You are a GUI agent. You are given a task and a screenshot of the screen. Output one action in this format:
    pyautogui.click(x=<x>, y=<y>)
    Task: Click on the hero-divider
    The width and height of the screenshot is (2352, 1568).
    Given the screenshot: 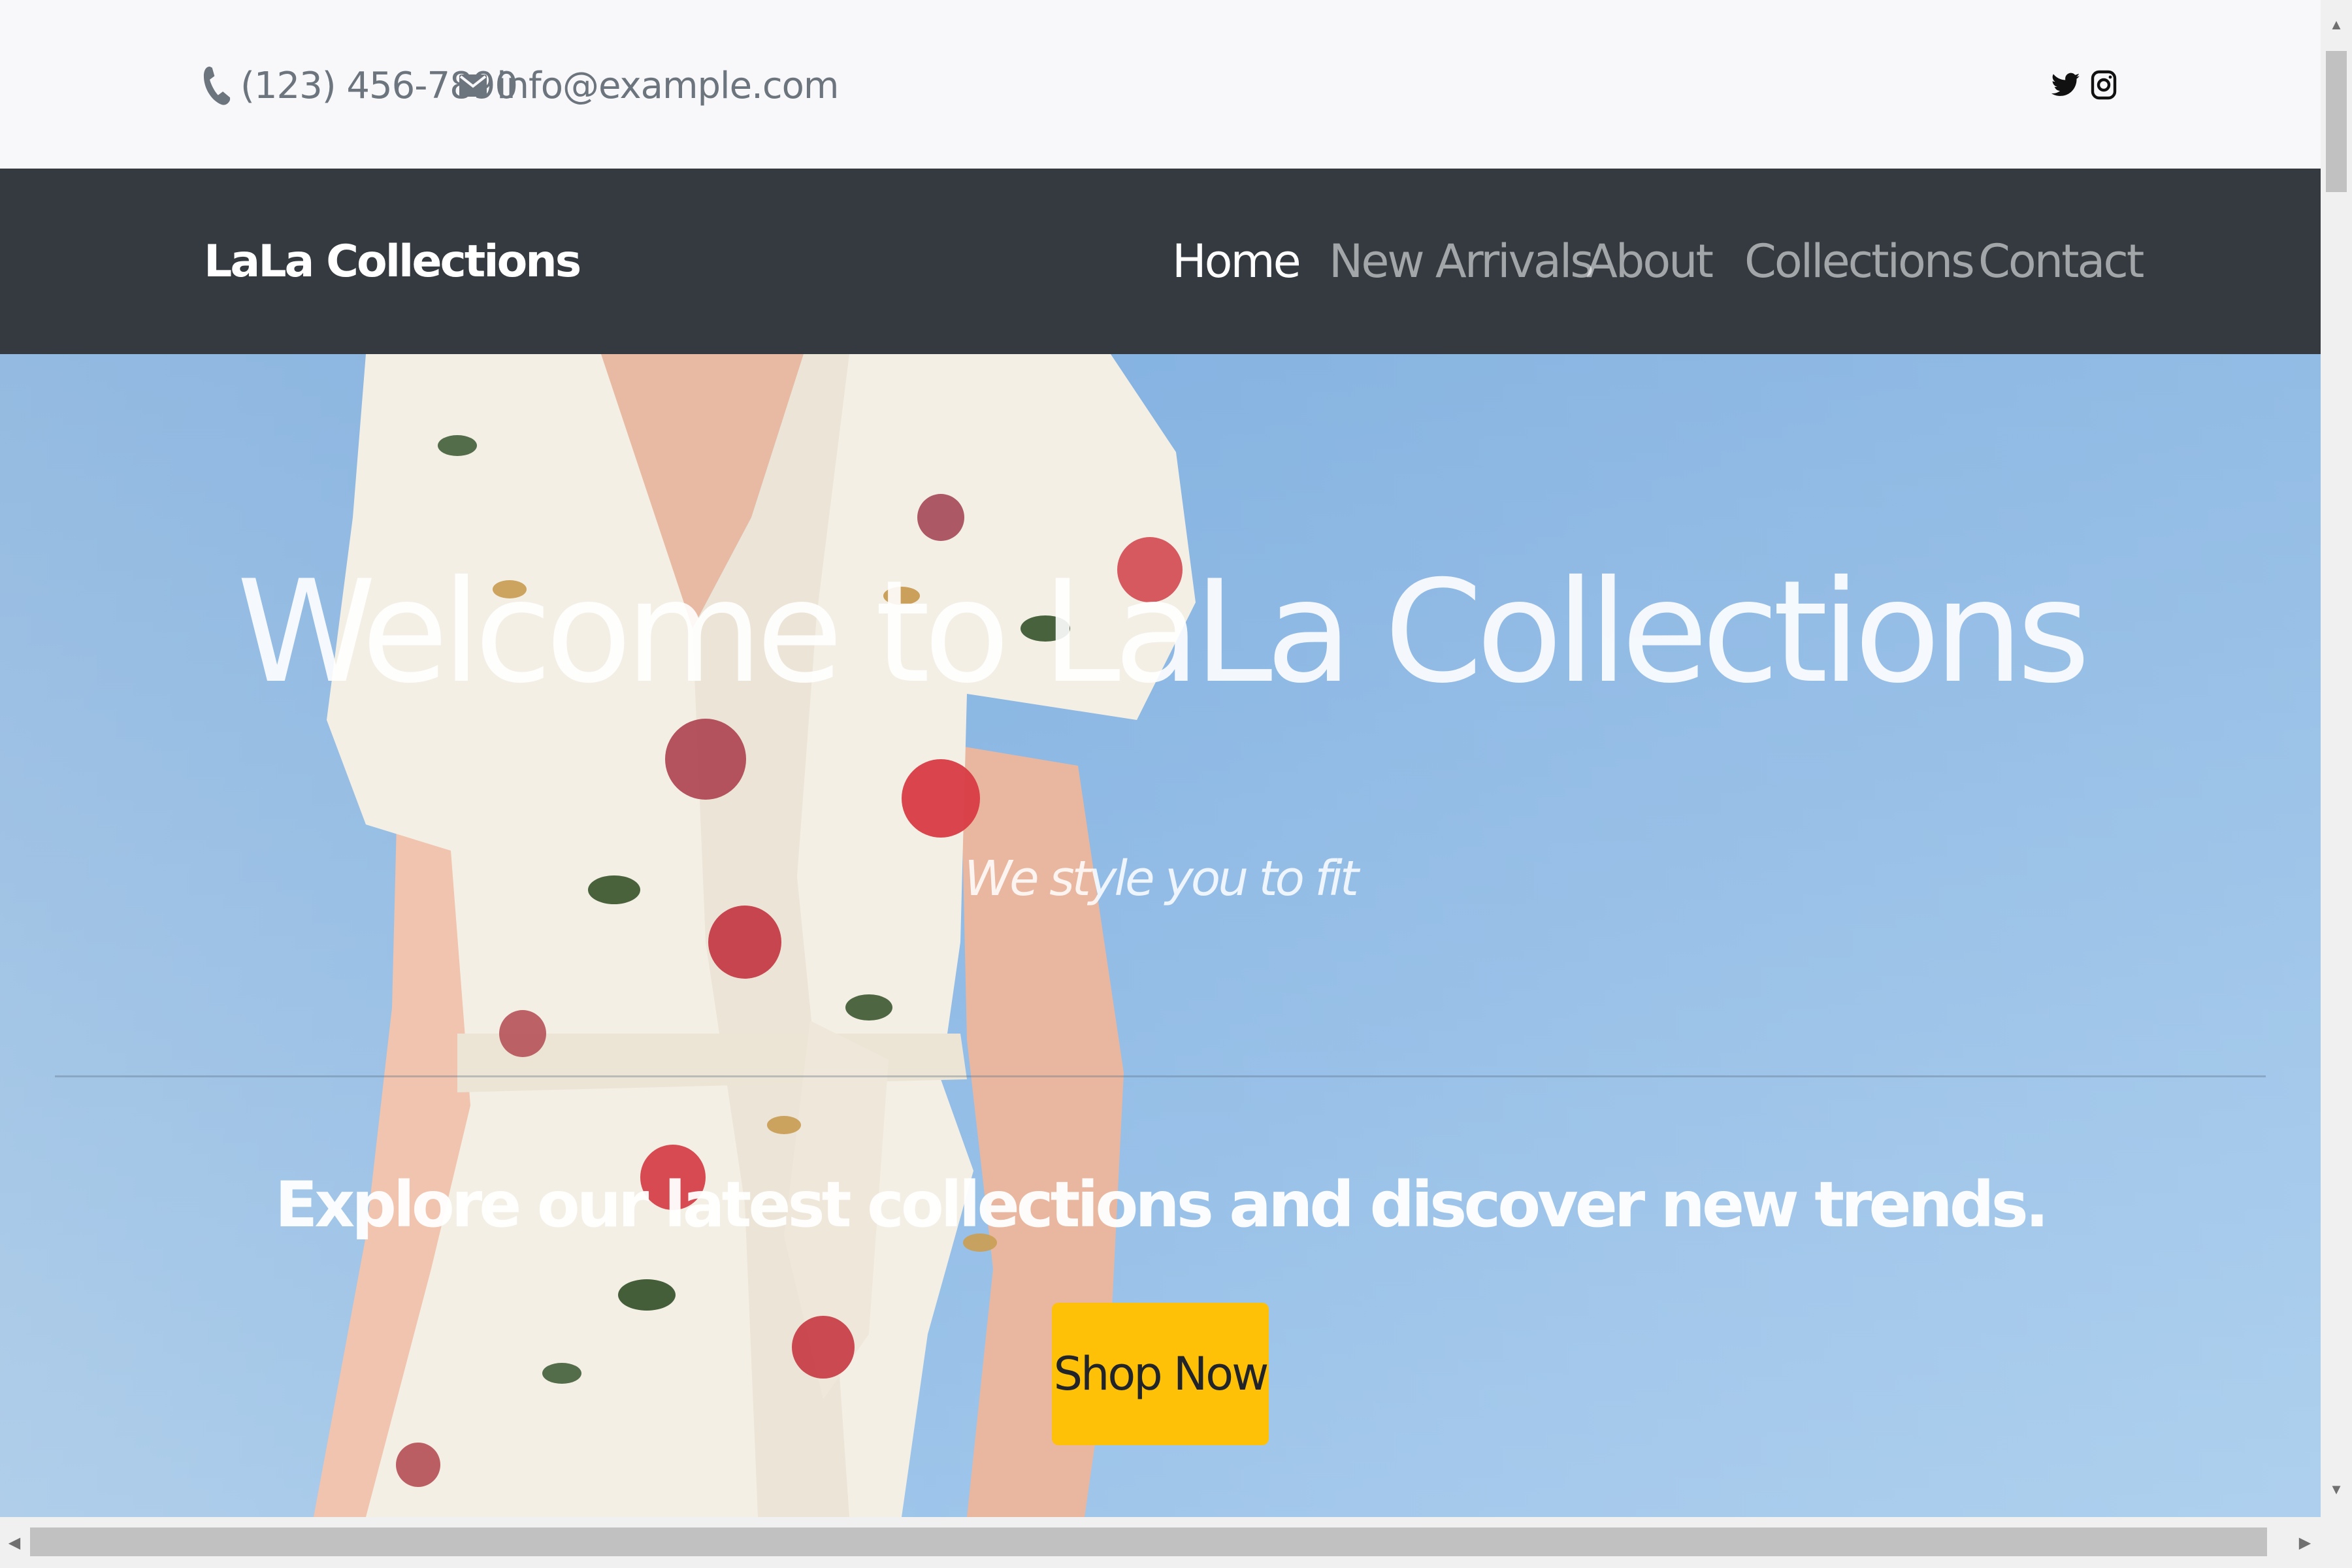 What is the action you would take?
    pyautogui.click(x=1160, y=1076)
    